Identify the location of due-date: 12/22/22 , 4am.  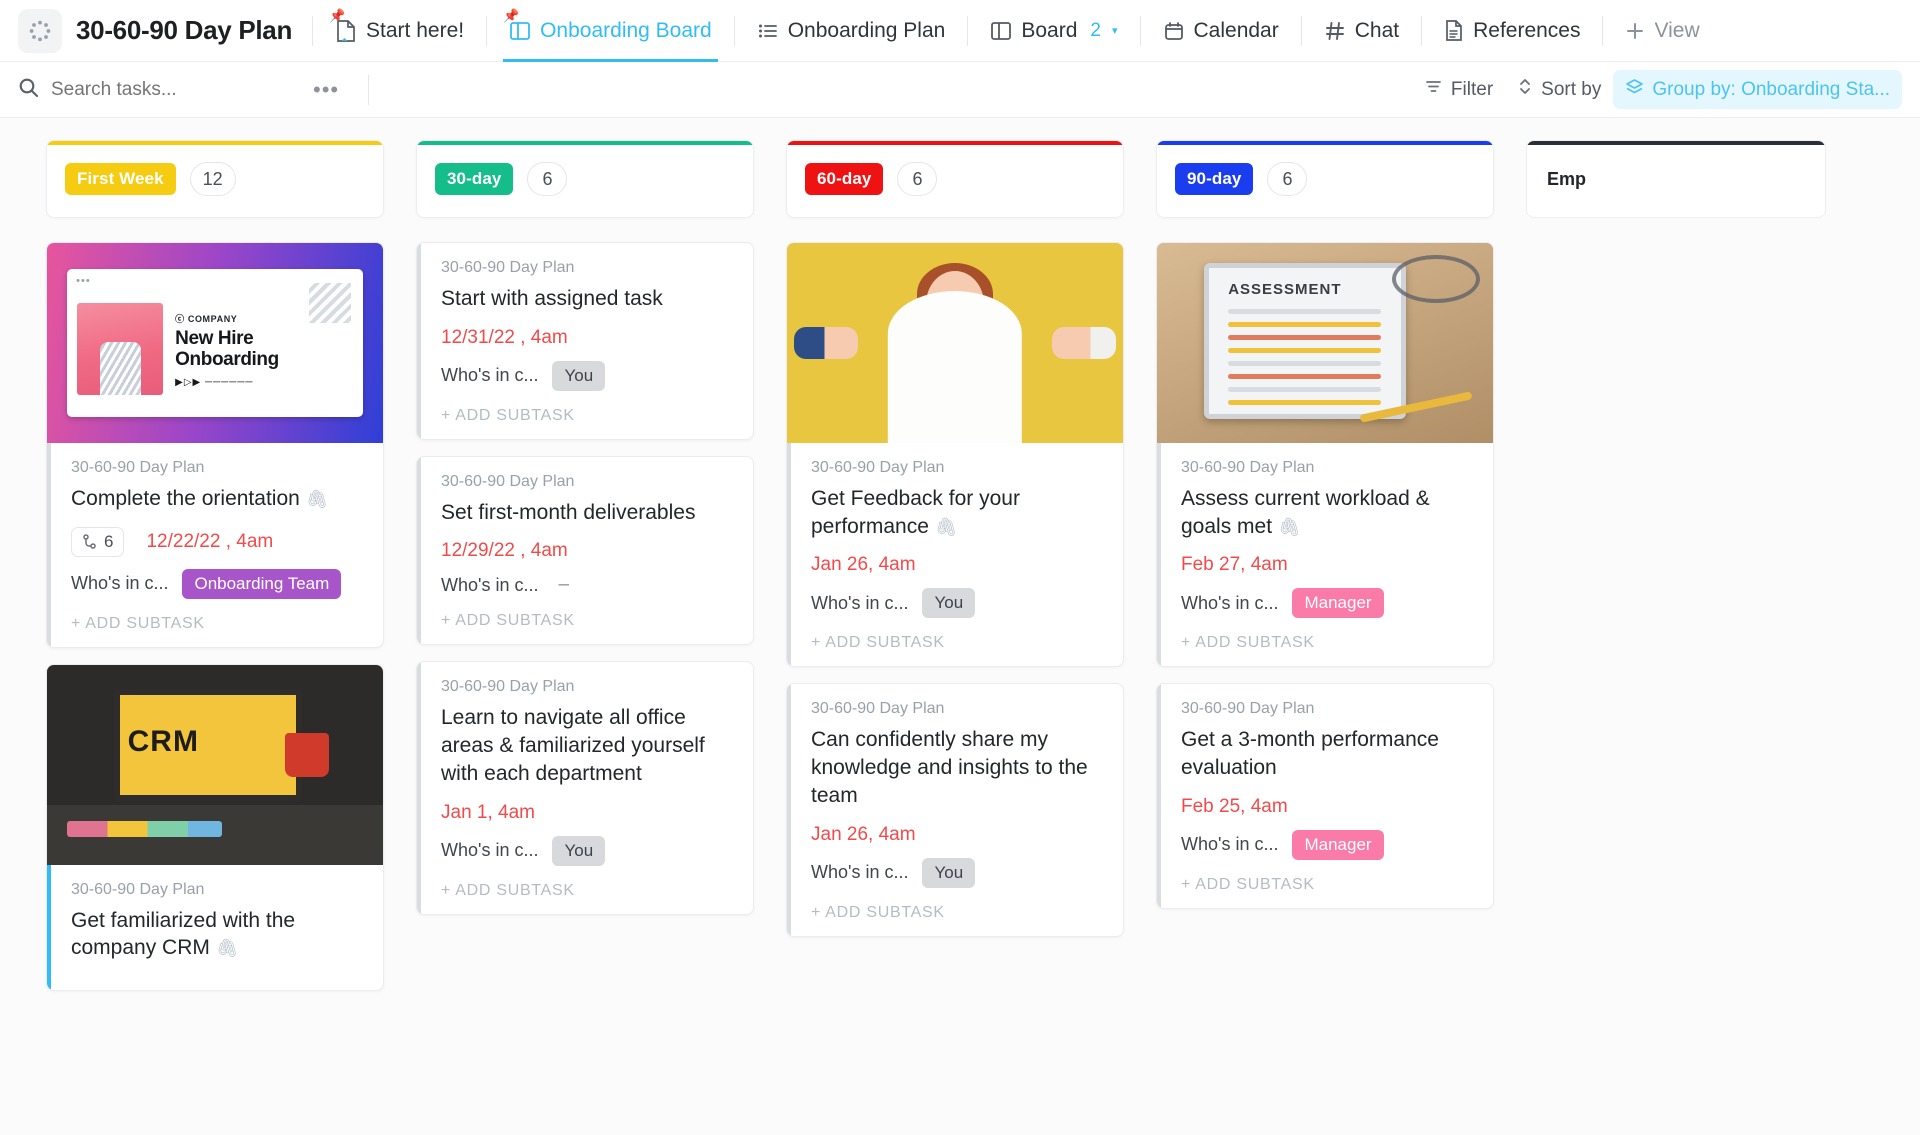
(209, 542).